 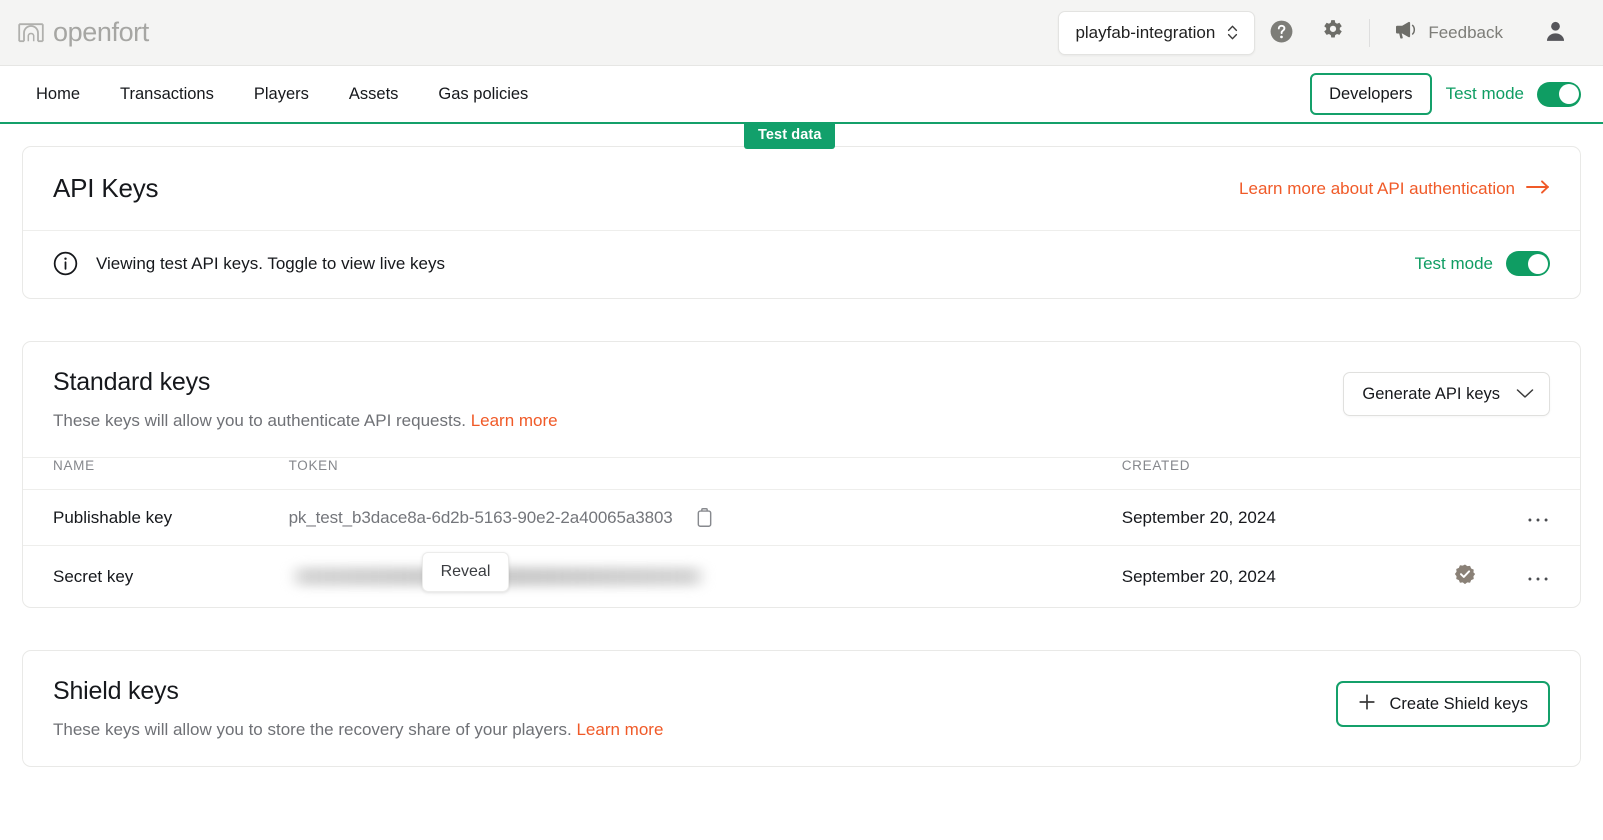 What do you see at coordinates (167, 94) in the screenshot?
I see `nav-item-transactions: Transactions` at bounding box center [167, 94].